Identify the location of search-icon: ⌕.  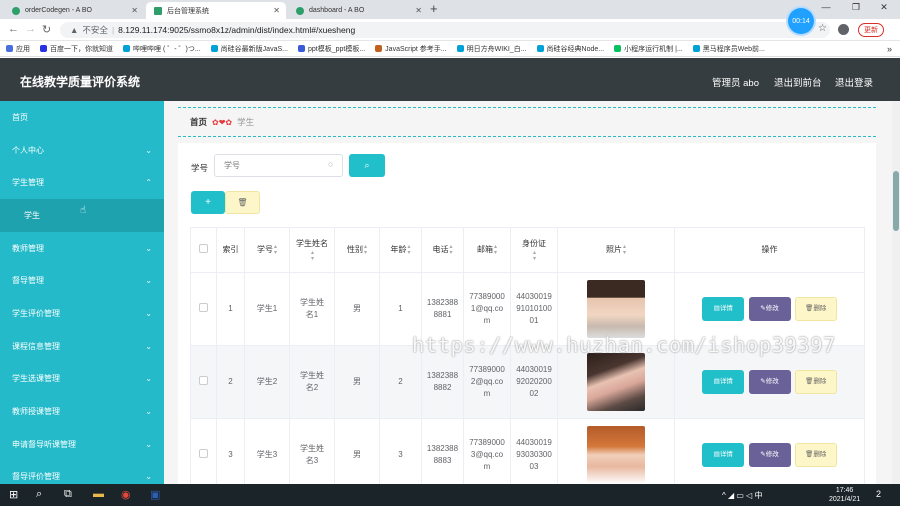
(39, 494).